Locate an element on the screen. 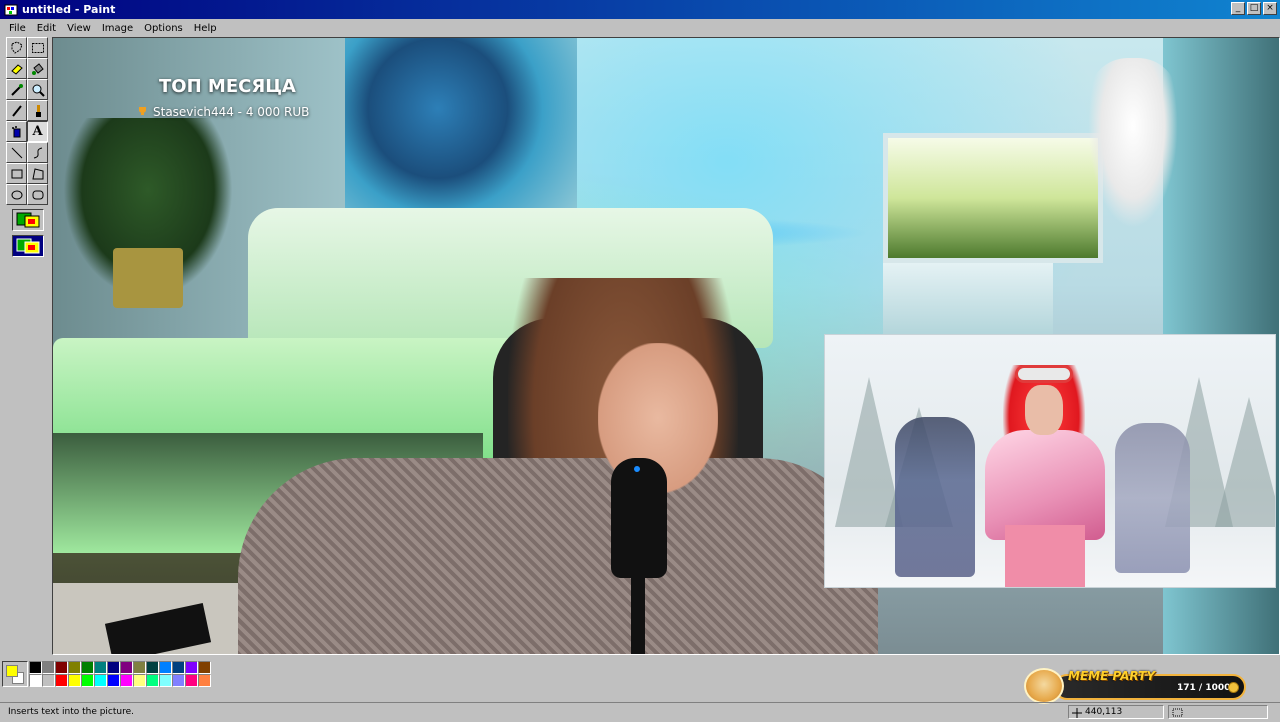 The height and width of the screenshot is (722, 1280). singer-face is located at coordinates (1044, 410).